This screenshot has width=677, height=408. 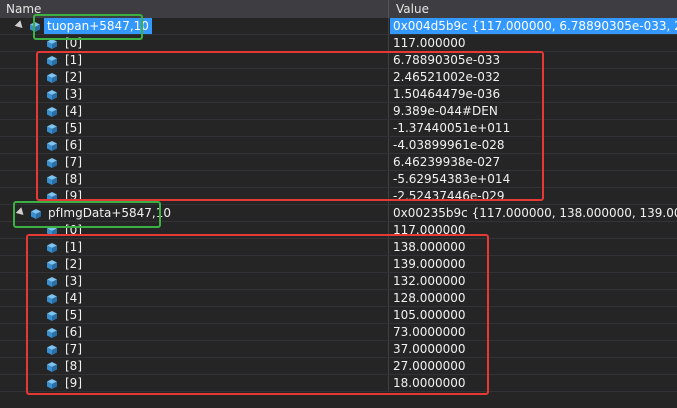 I want to click on name-cell: [0], so click(x=194, y=43).